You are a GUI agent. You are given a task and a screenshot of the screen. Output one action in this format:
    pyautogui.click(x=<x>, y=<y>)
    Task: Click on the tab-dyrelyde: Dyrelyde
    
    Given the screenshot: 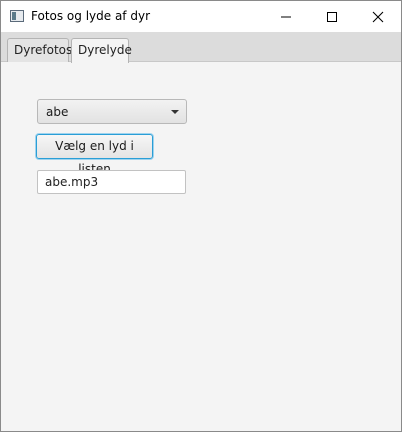 What is the action you would take?
    pyautogui.click(x=101, y=50)
    